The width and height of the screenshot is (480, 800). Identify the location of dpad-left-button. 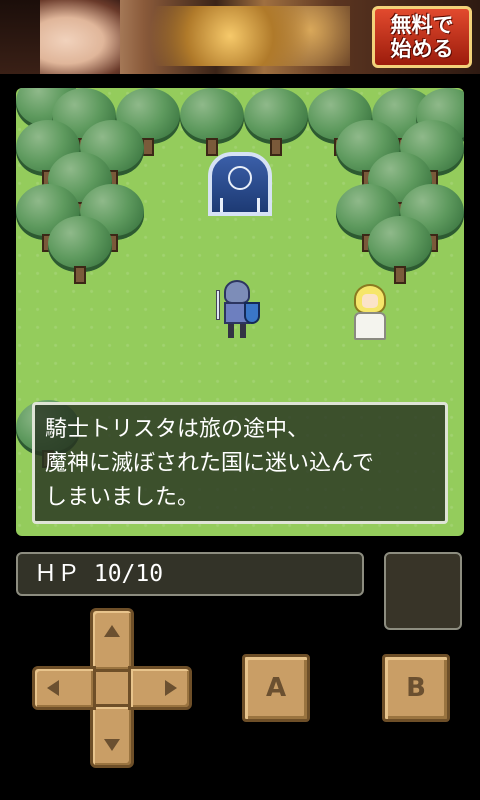
(64, 688).